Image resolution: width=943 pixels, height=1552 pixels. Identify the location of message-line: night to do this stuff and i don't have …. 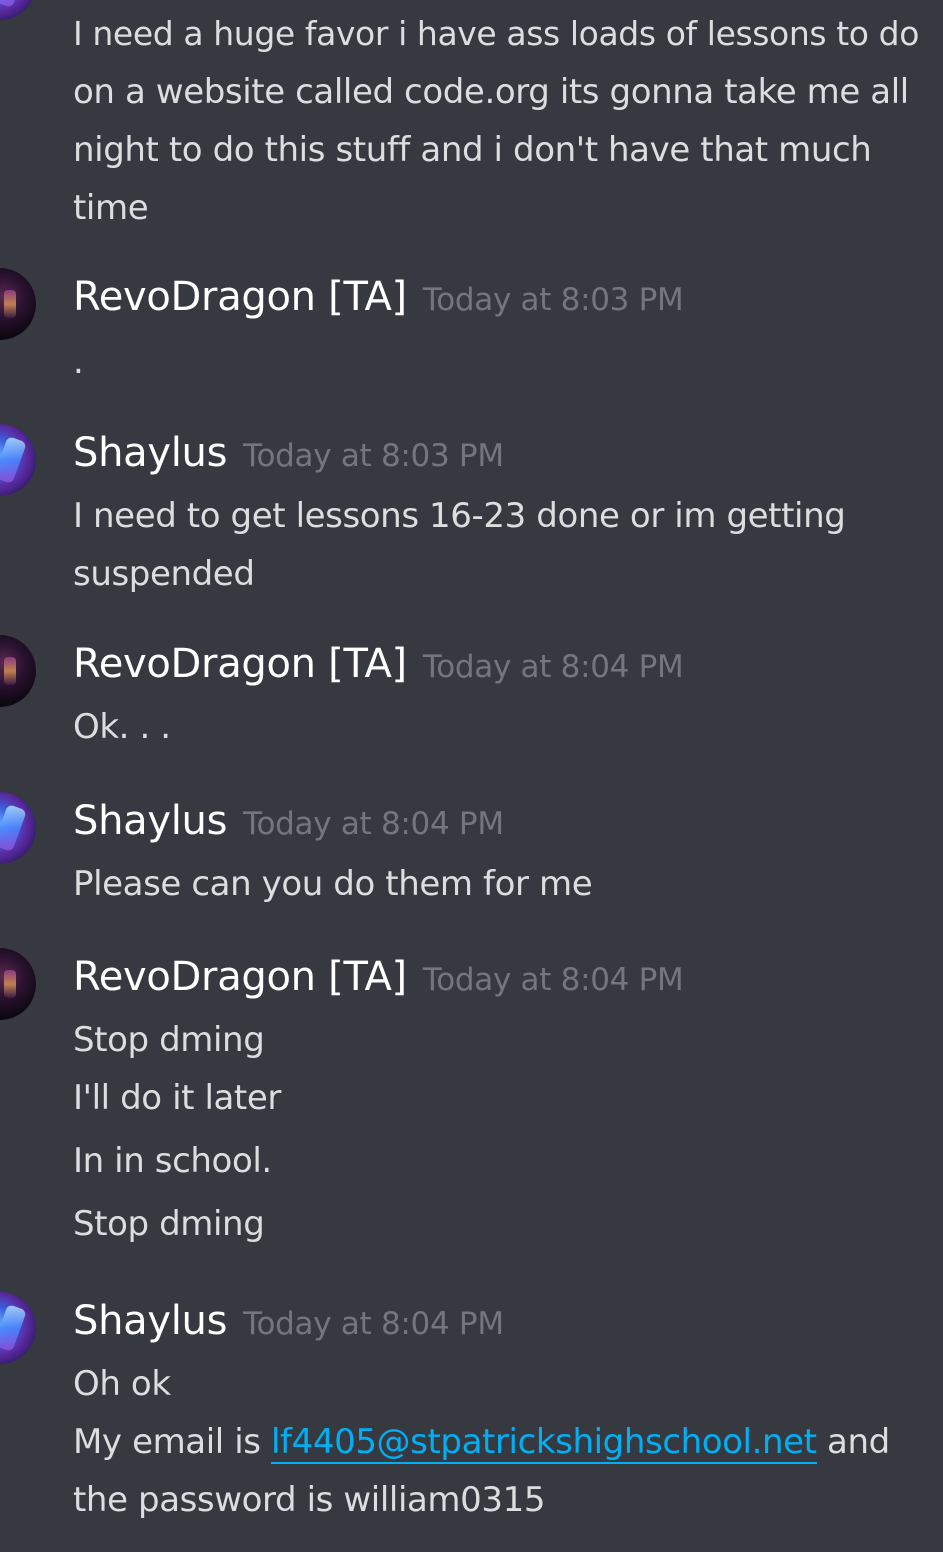
(472, 150).